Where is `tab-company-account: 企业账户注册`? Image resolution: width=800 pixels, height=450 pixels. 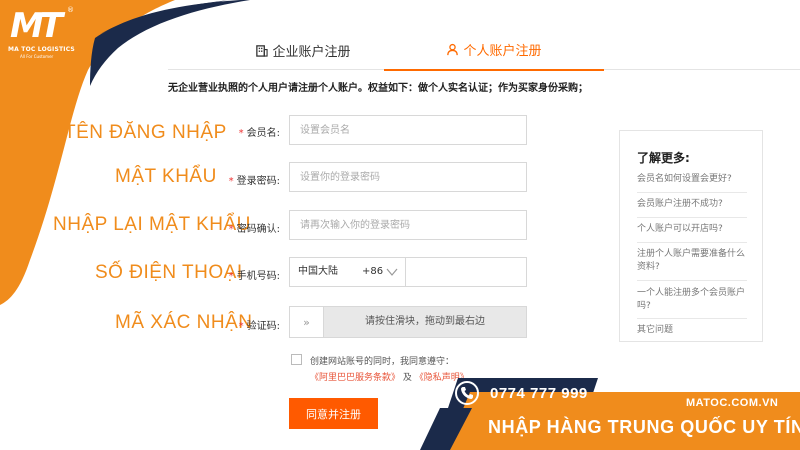 tab-company-account: 企业账户注册 is located at coordinates (303, 50).